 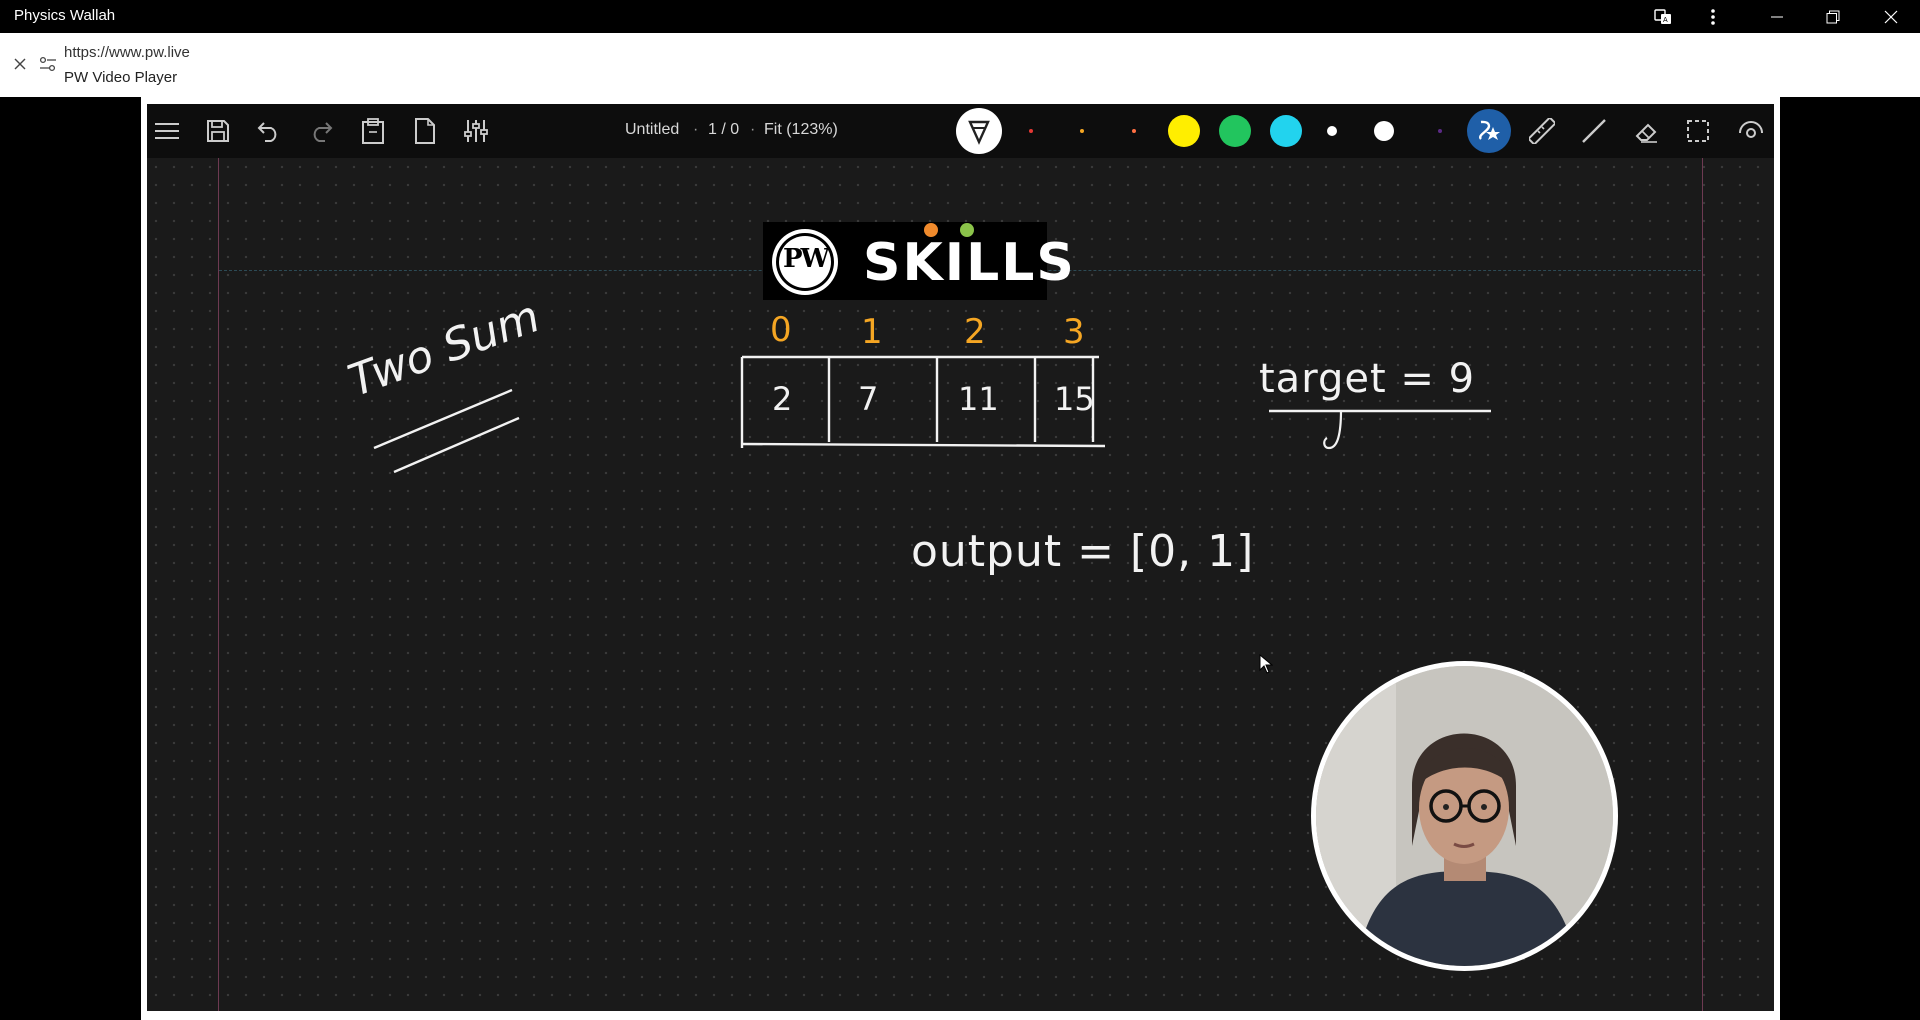 What do you see at coordinates (1367, 379) in the screenshot?
I see `target-text: target = 9` at bounding box center [1367, 379].